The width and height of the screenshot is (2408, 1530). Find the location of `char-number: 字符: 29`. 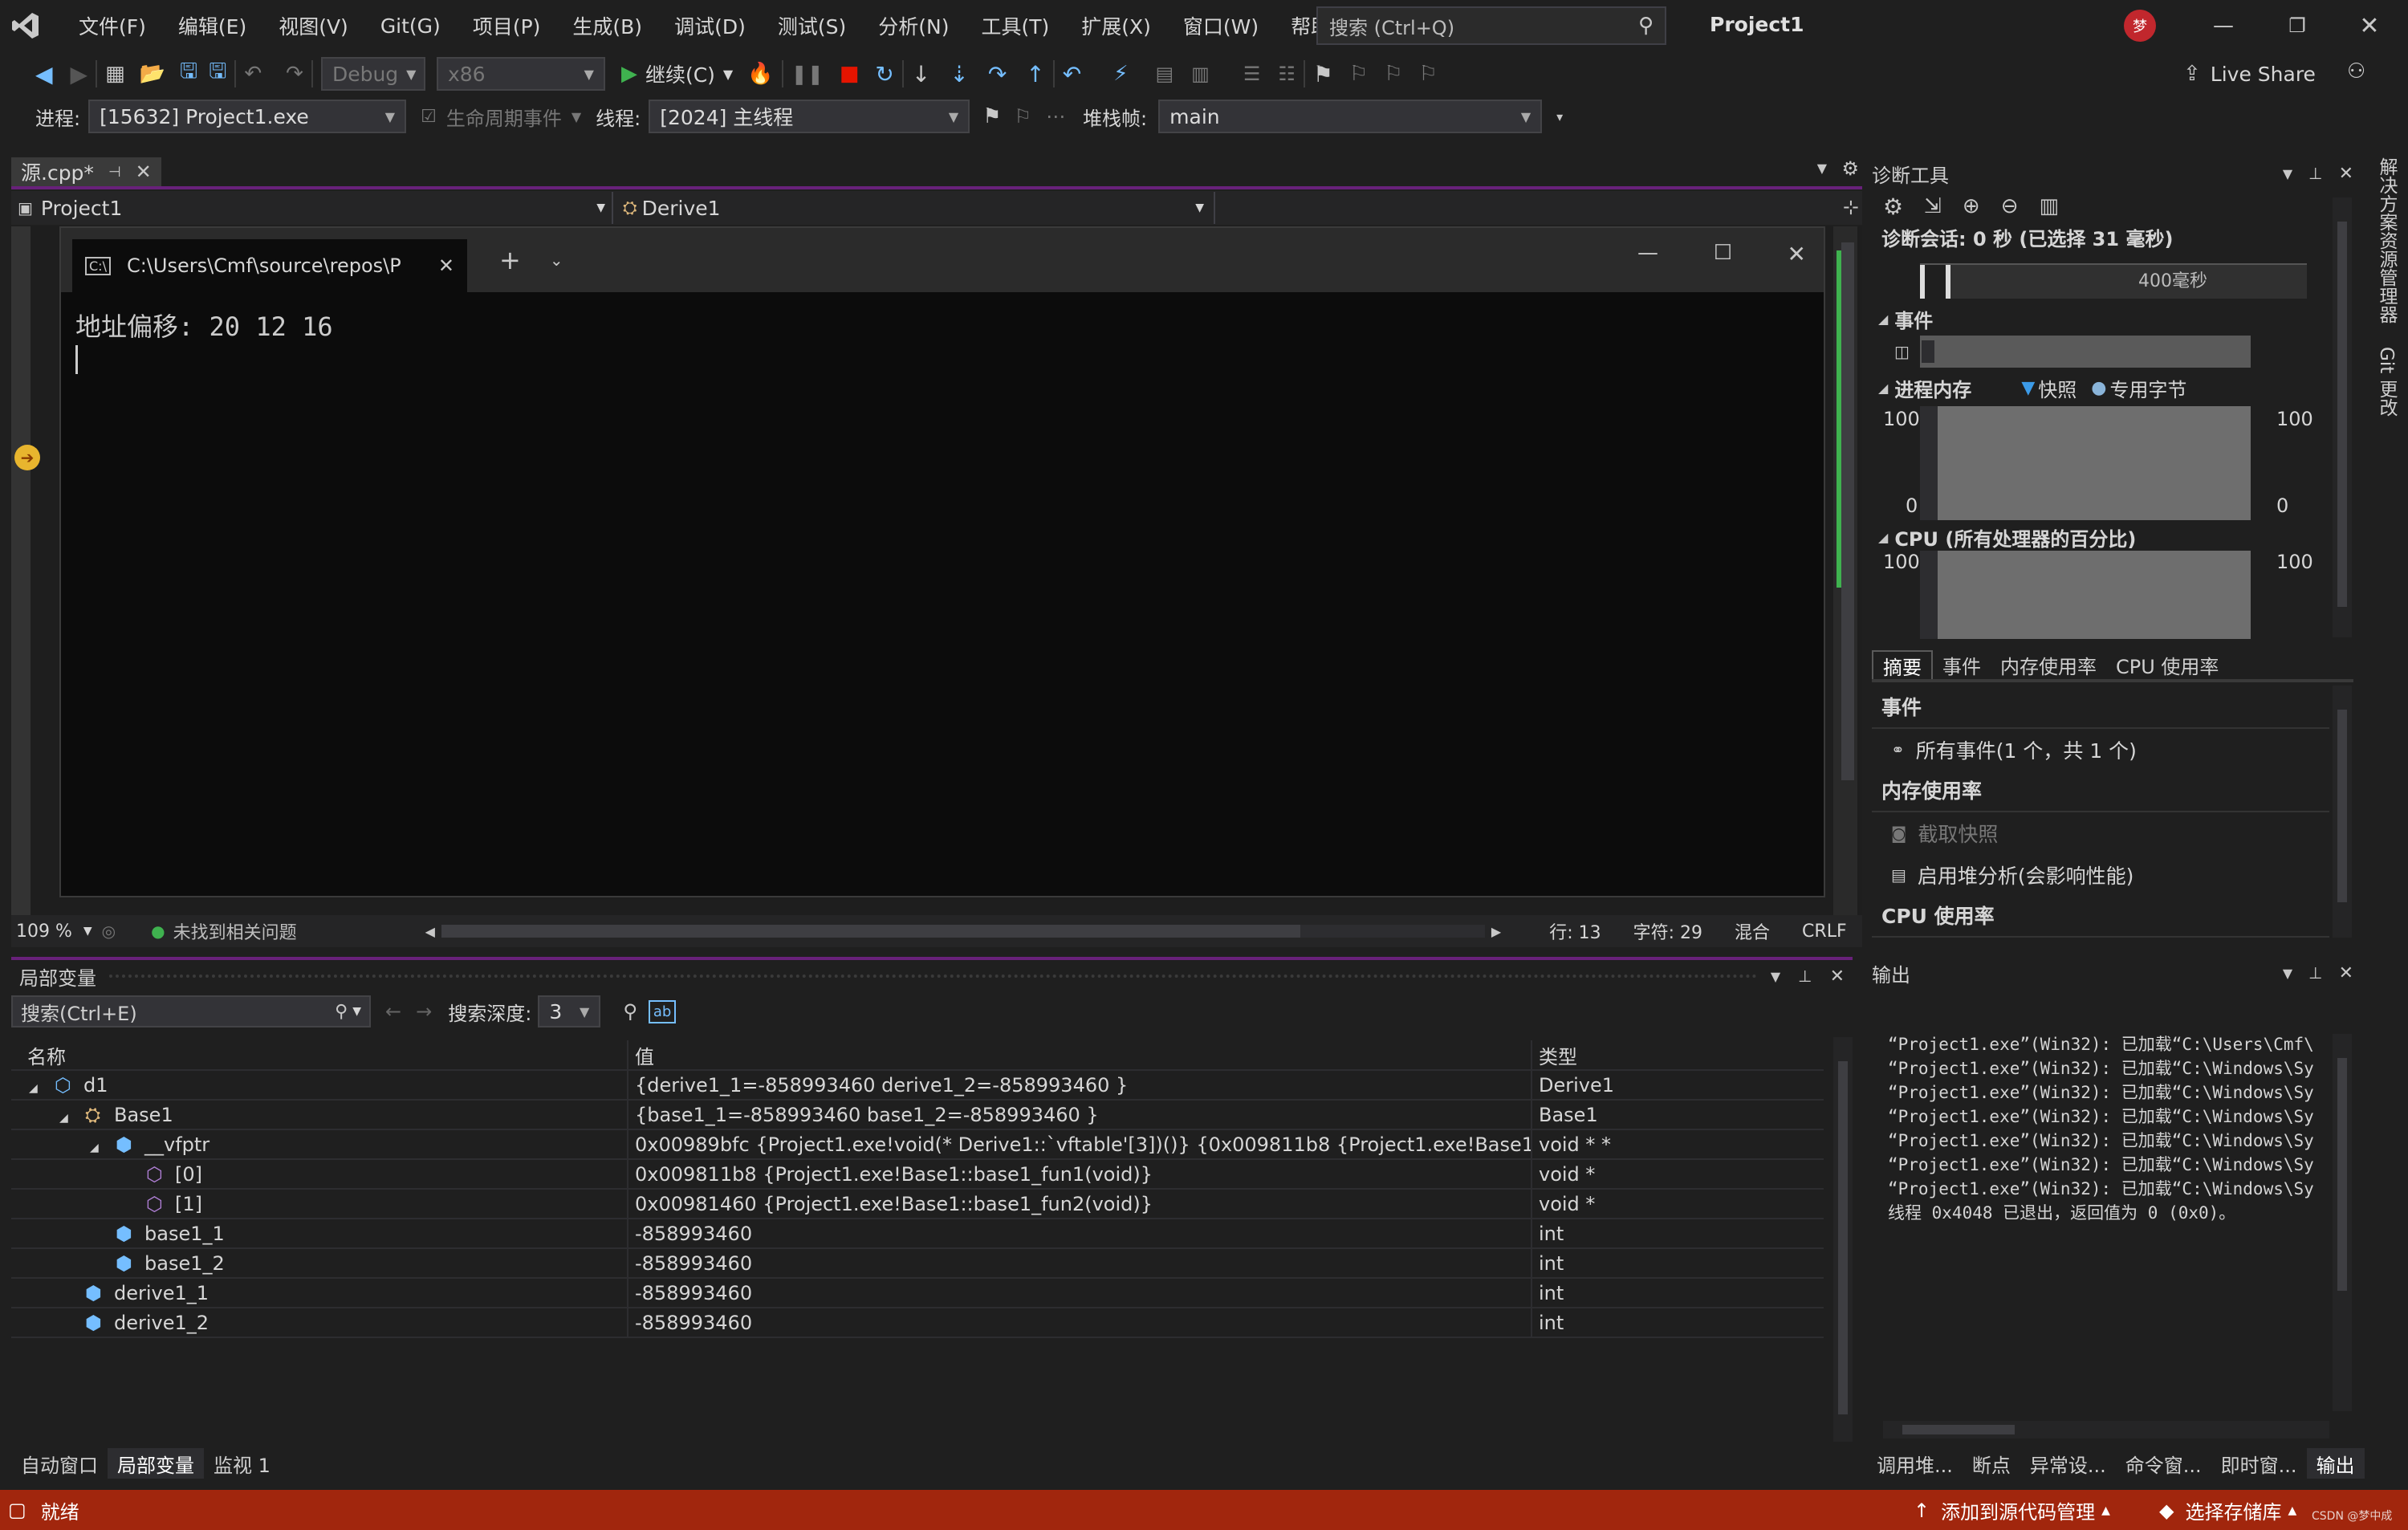

char-number: 字符: 29 is located at coordinates (1668, 931).